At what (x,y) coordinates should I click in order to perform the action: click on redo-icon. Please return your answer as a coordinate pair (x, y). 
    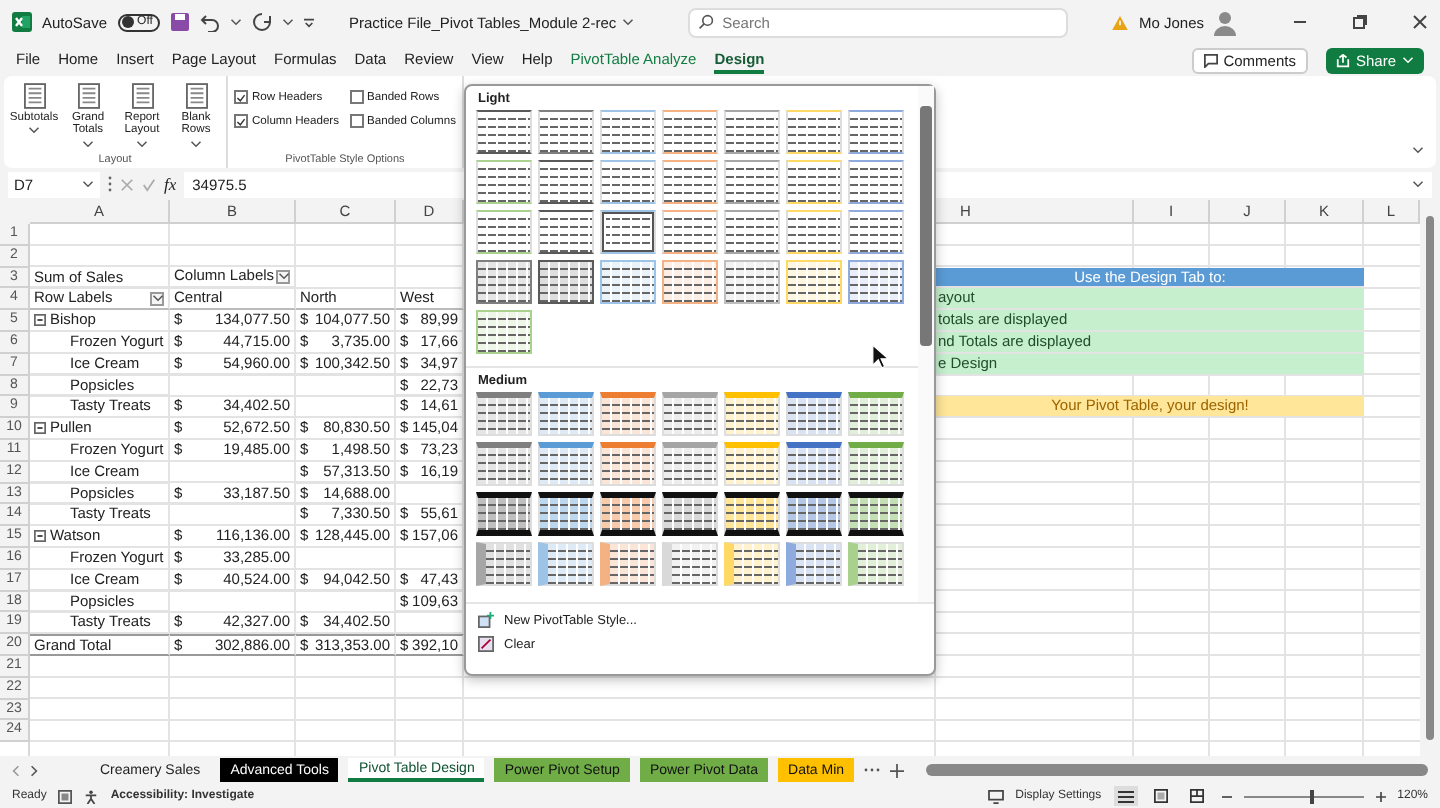
    Looking at the image, I should click on (262, 22).